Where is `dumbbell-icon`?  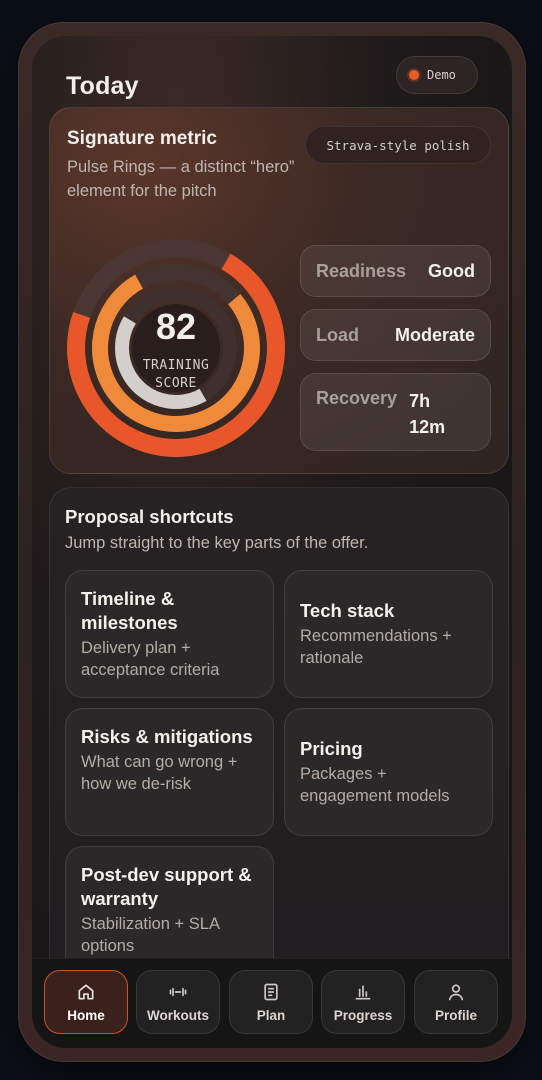 dumbbell-icon is located at coordinates (178, 991).